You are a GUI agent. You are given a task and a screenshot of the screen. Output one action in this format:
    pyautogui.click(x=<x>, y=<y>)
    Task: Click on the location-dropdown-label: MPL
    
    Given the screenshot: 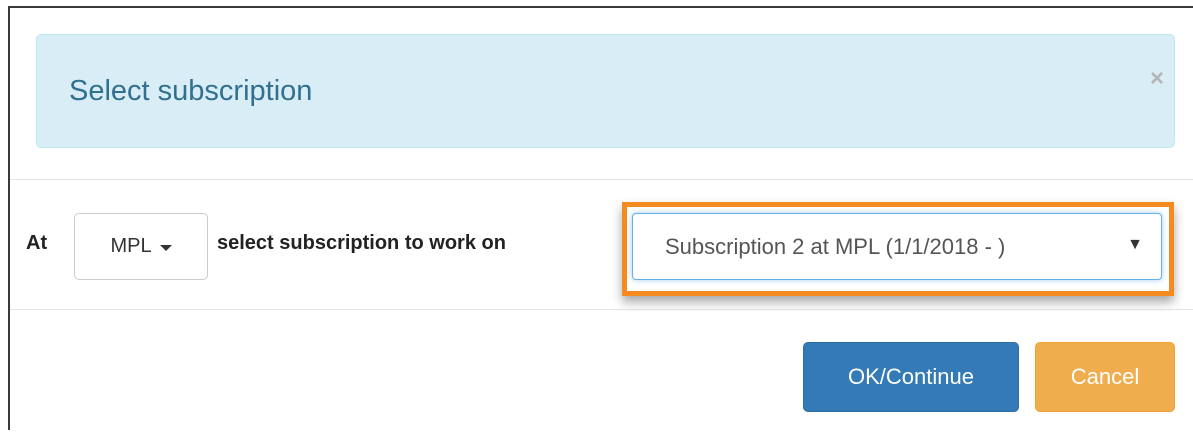 What is the action you would take?
    pyautogui.click(x=131, y=246)
    